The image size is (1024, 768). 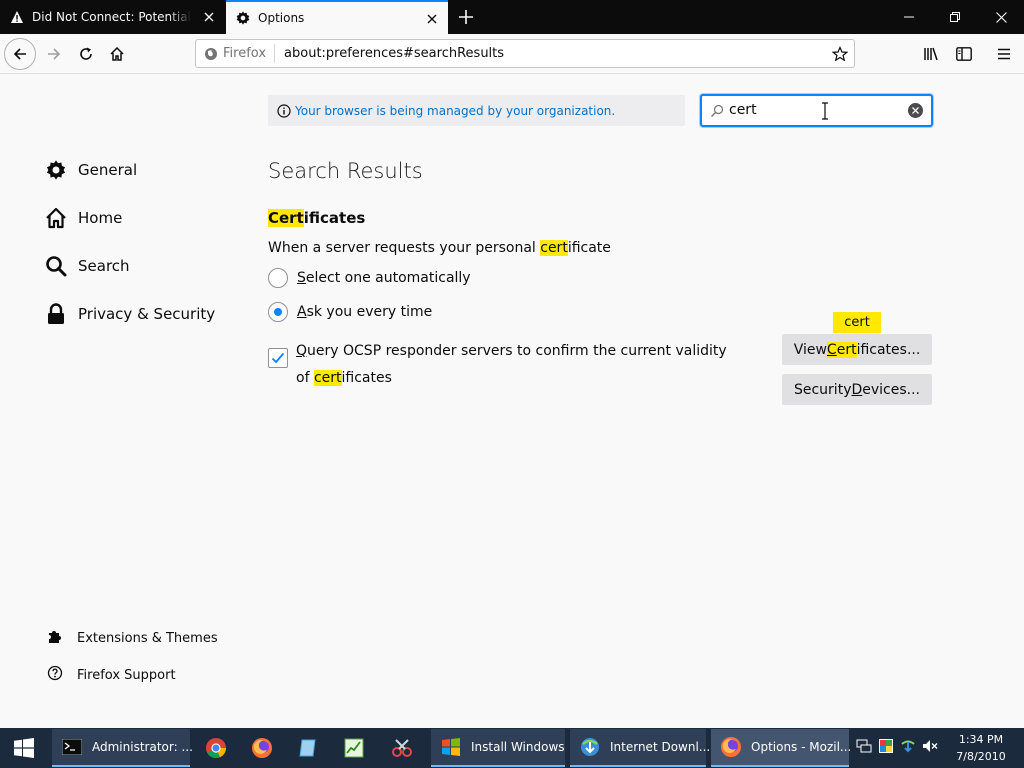 What do you see at coordinates (284, 110) in the screenshot?
I see `info-icon` at bounding box center [284, 110].